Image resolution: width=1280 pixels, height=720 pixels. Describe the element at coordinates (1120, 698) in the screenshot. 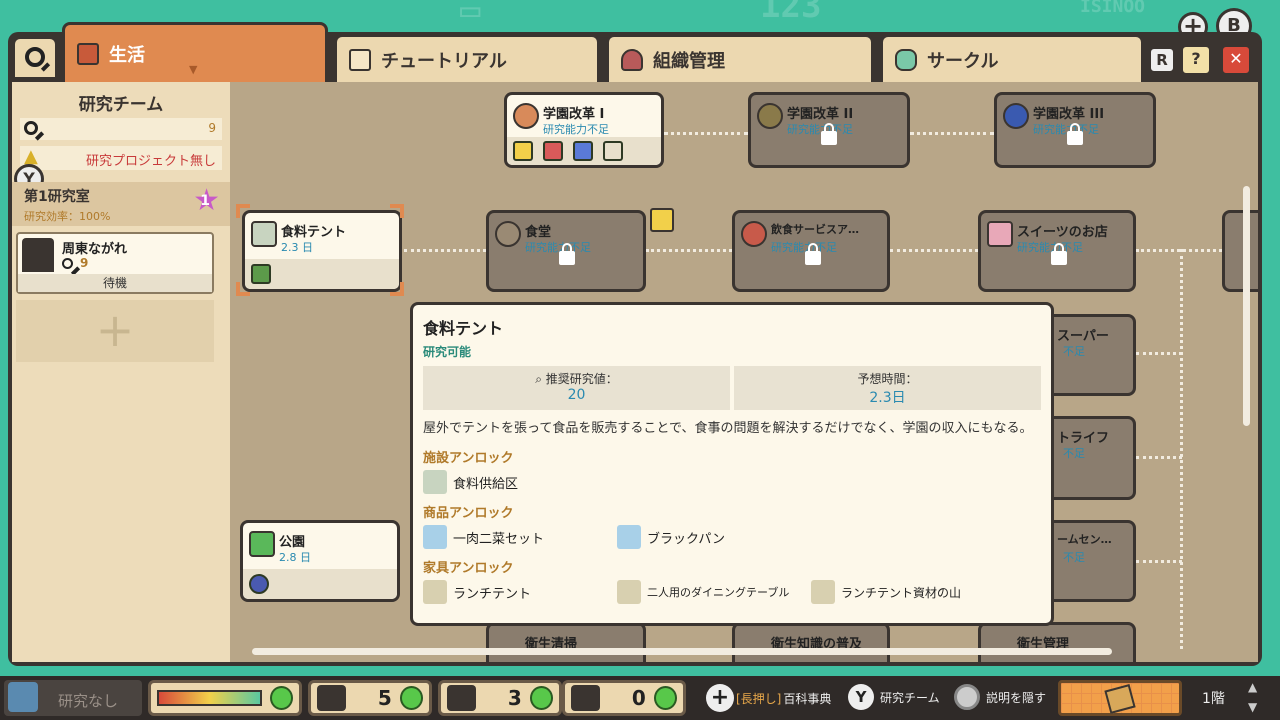

I see `build-mode-button` at that location.